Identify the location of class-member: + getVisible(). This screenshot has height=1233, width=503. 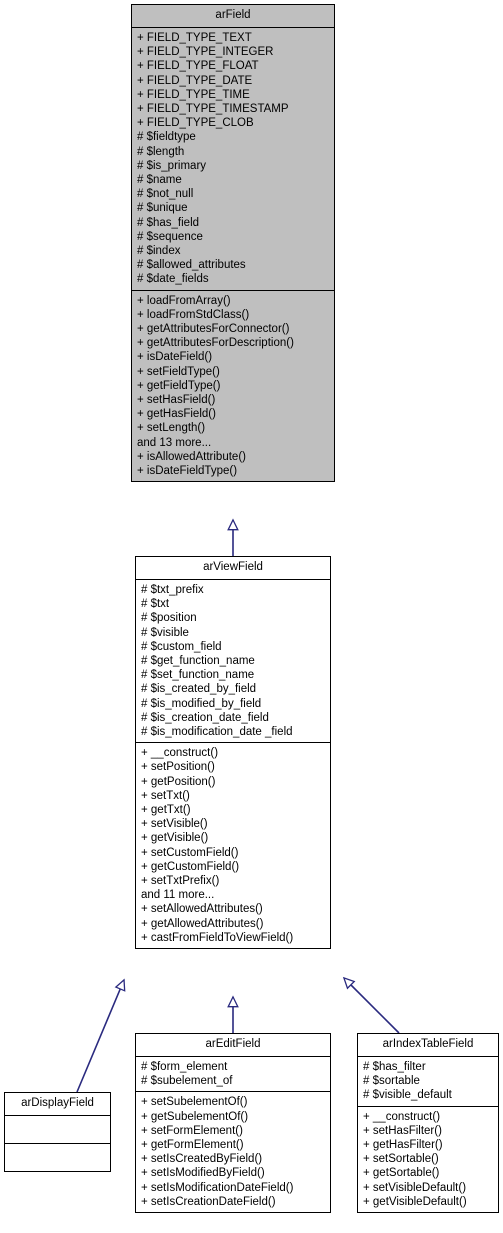
(175, 838).